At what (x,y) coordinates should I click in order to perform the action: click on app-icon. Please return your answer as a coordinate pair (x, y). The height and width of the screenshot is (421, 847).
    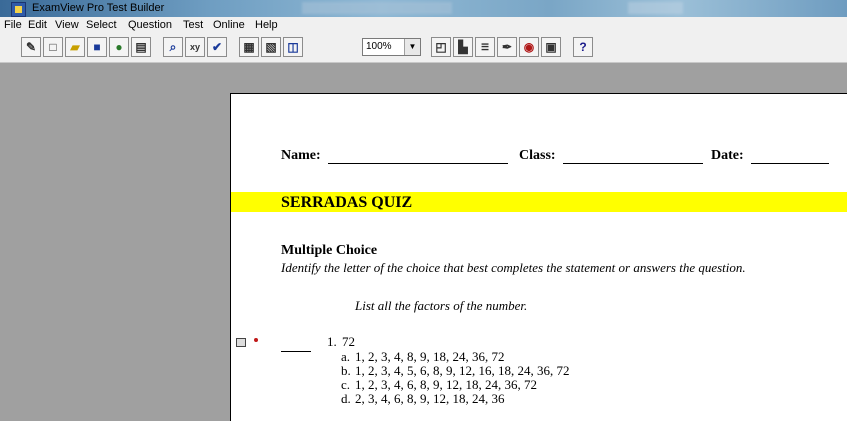
    Looking at the image, I should click on (18, 9).